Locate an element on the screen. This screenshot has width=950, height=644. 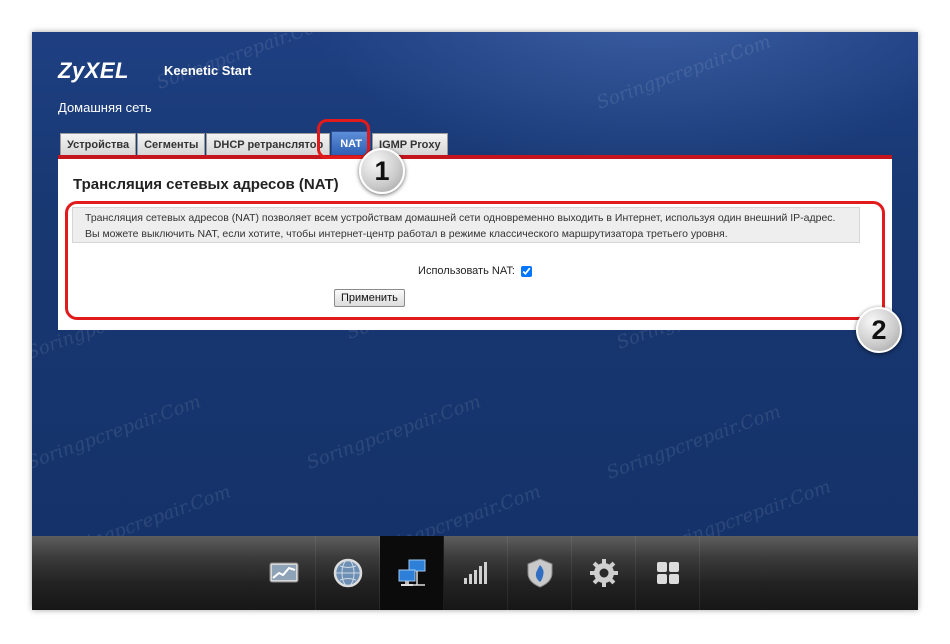
callout-badge-2: 2 is located at coordinates (879, 330).